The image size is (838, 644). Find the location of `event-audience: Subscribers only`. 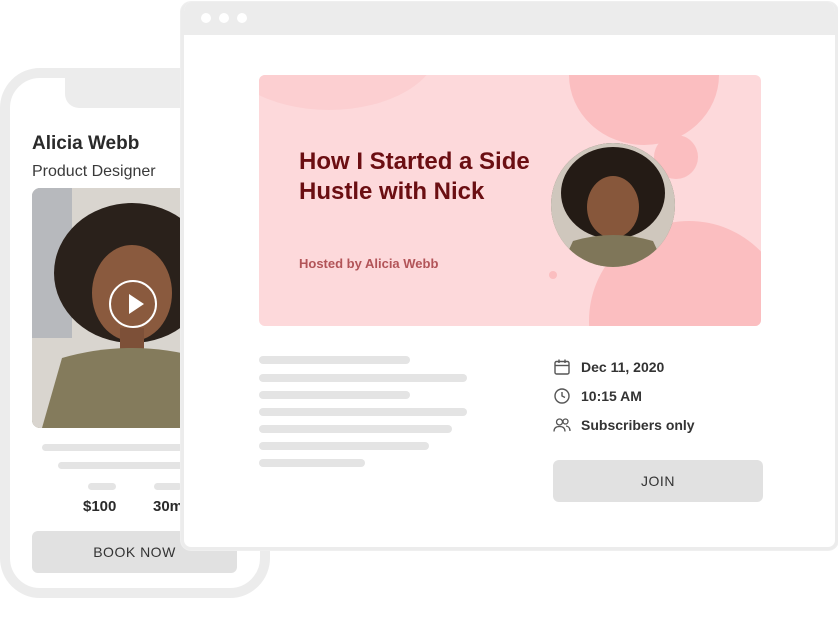

event-audience: Subscribers only is located at coordinates (624, 425).